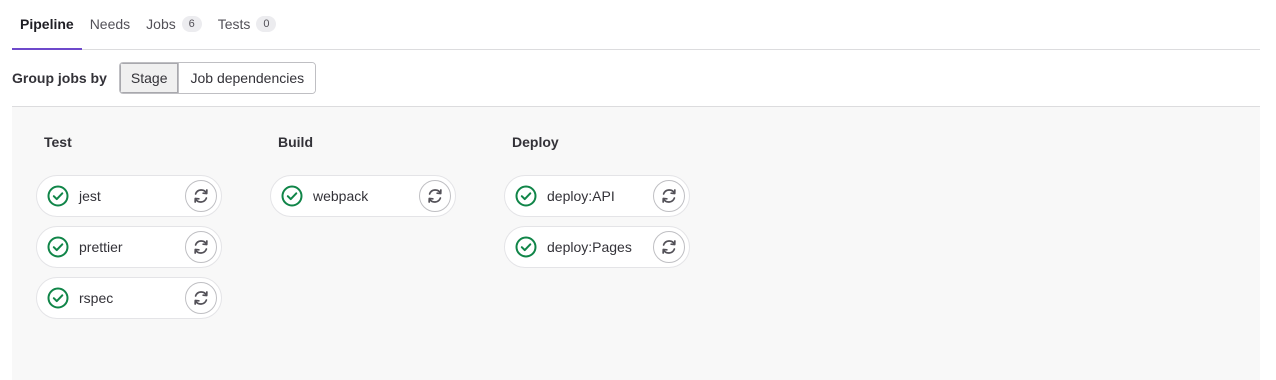 The image size is (1276, 380). I want to click on job-deploy-pages: deploy:Pages, so click(597, 247).